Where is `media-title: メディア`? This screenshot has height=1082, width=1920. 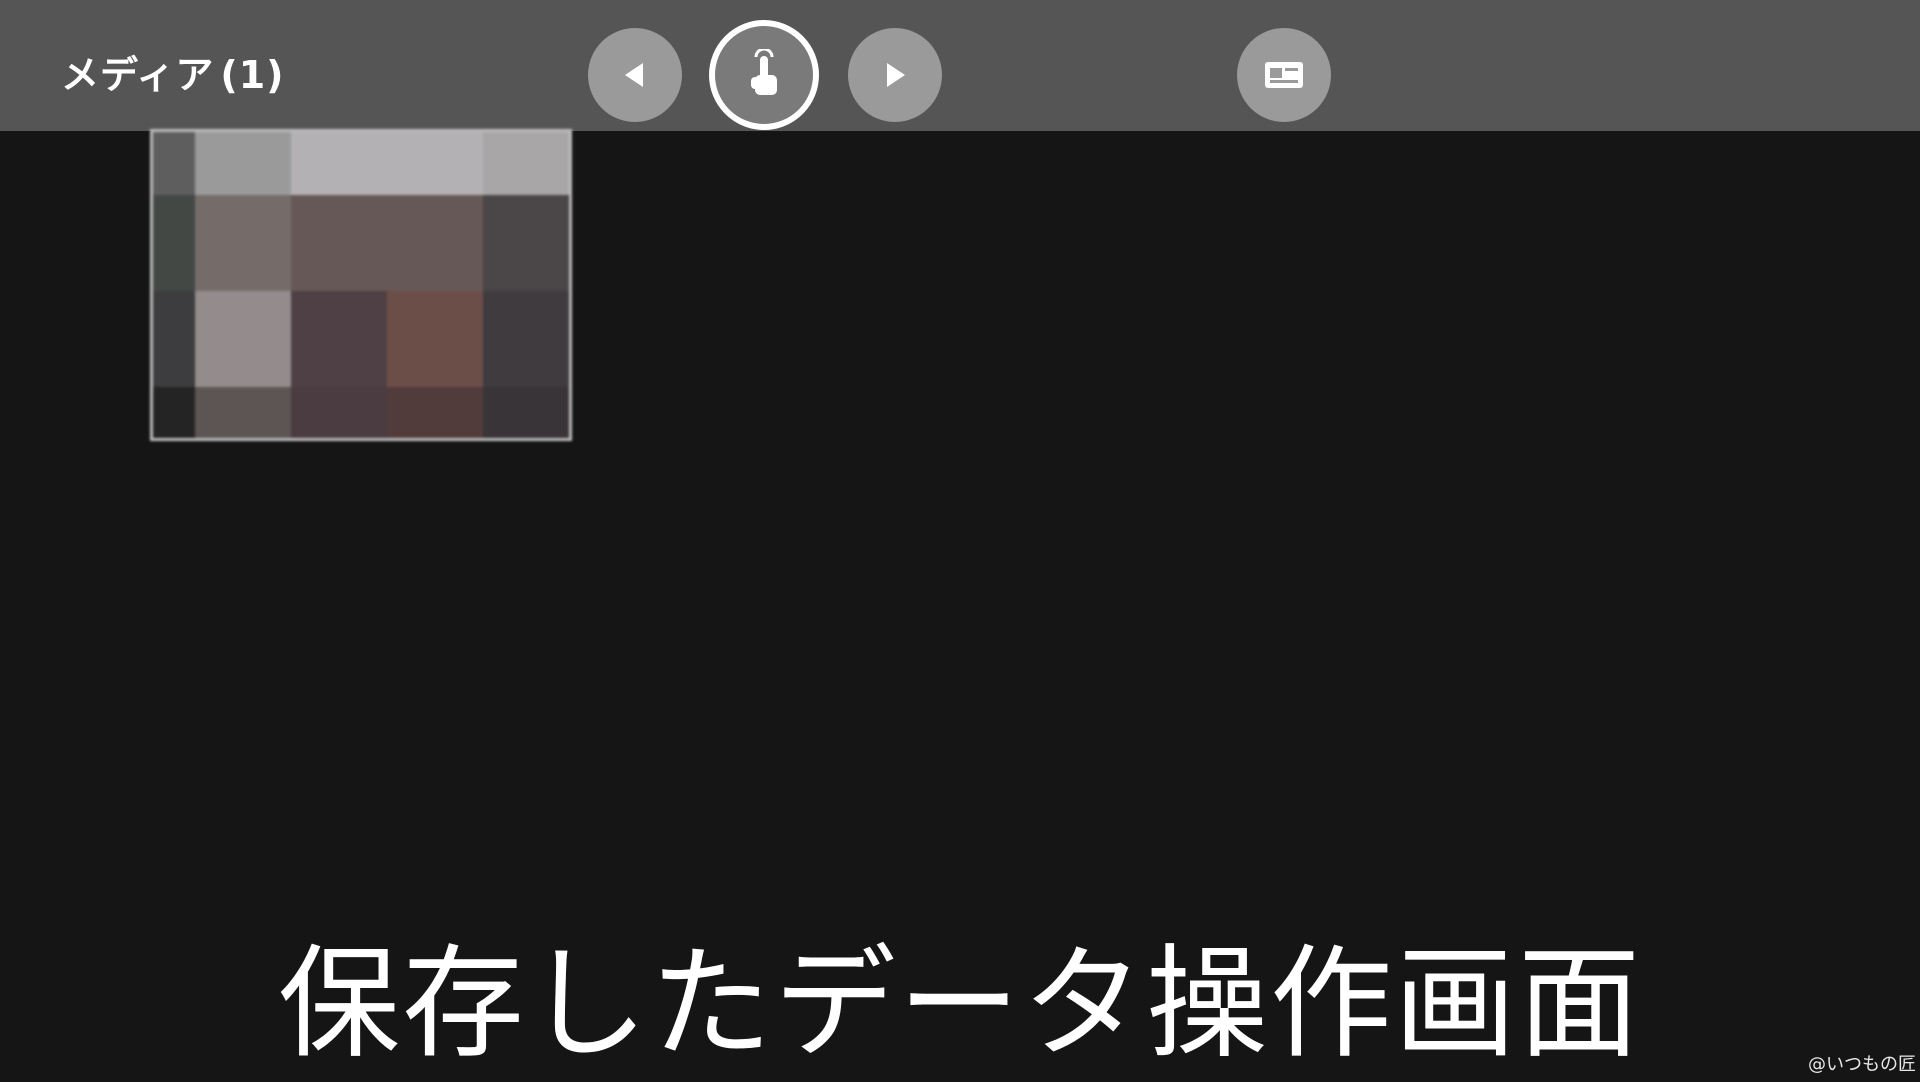
media-title: メディア is located at coordinates (137, 75).